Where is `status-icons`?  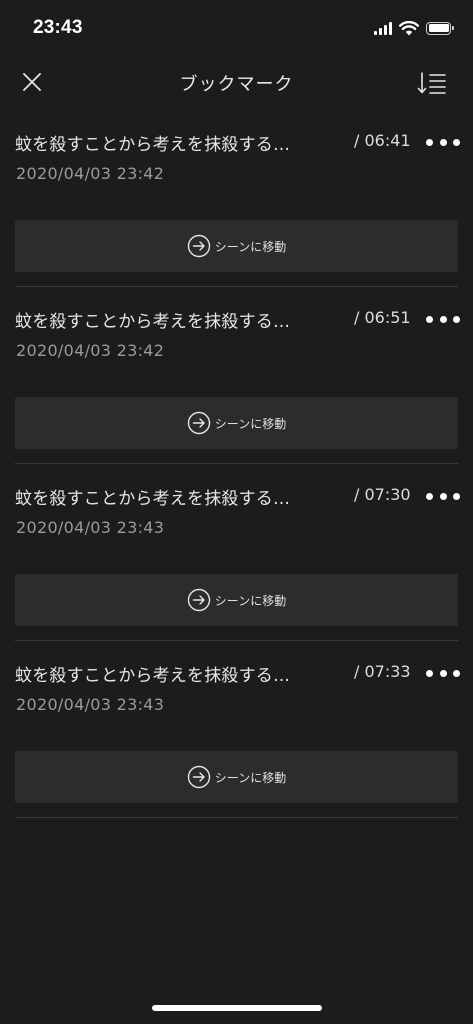 status-icons is located at coordinates (414, 28).